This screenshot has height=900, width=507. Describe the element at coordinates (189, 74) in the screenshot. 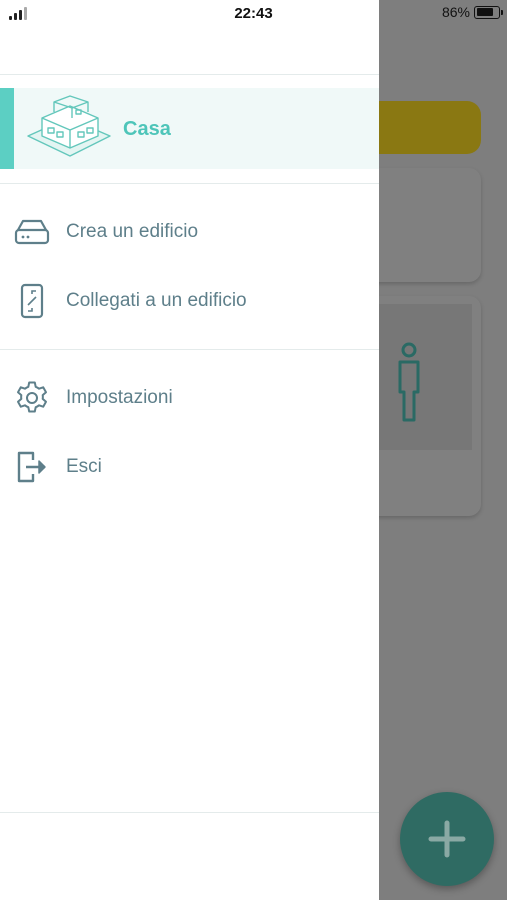

I see `drawer-divider-top` at that location.